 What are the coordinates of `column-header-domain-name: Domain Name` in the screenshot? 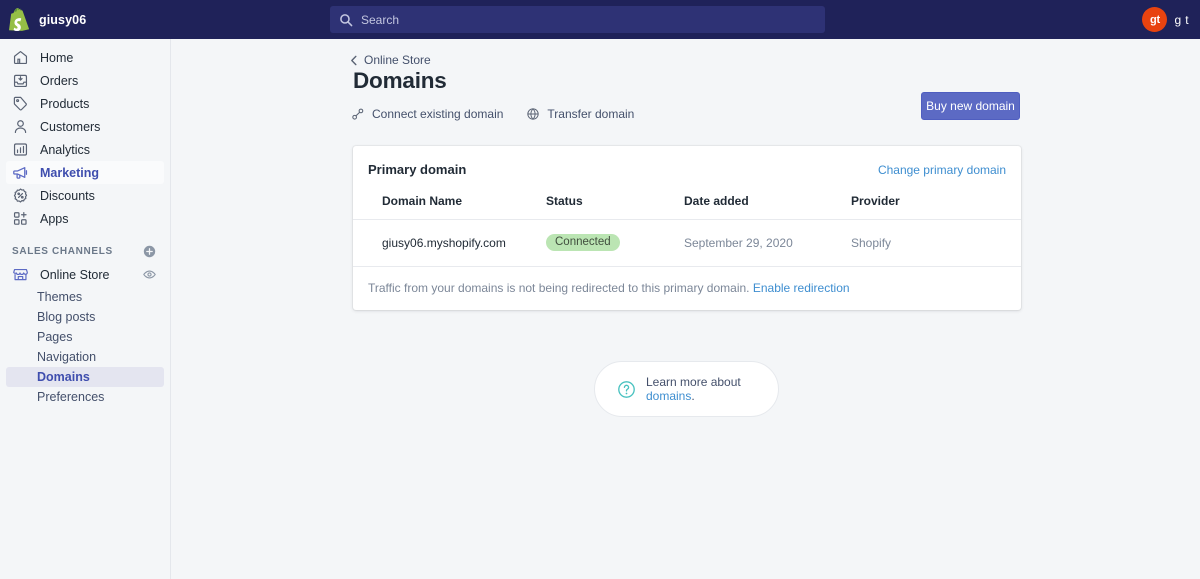 It's located at (449, 207).